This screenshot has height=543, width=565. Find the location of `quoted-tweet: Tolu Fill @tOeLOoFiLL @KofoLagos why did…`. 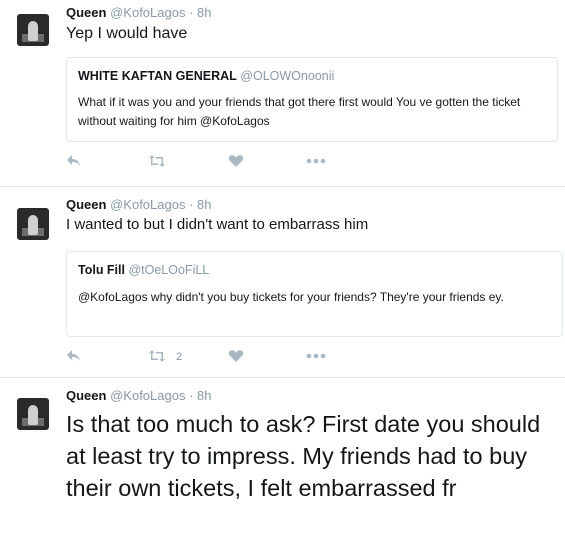

quoted-tweet: Tolu Fill @tOeLOoFiLL @KofoLagos why did… is located at coordinates (314, 294).